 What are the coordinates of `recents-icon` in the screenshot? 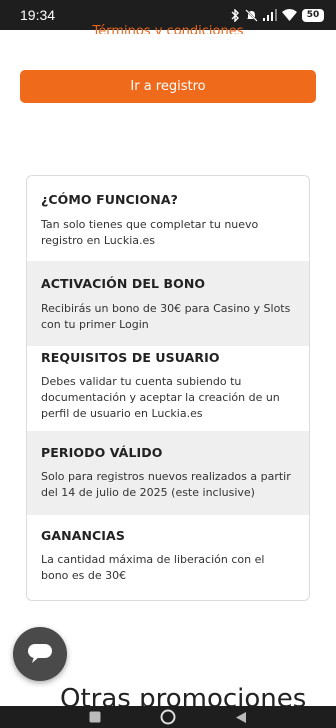 It's located at (95, 717).